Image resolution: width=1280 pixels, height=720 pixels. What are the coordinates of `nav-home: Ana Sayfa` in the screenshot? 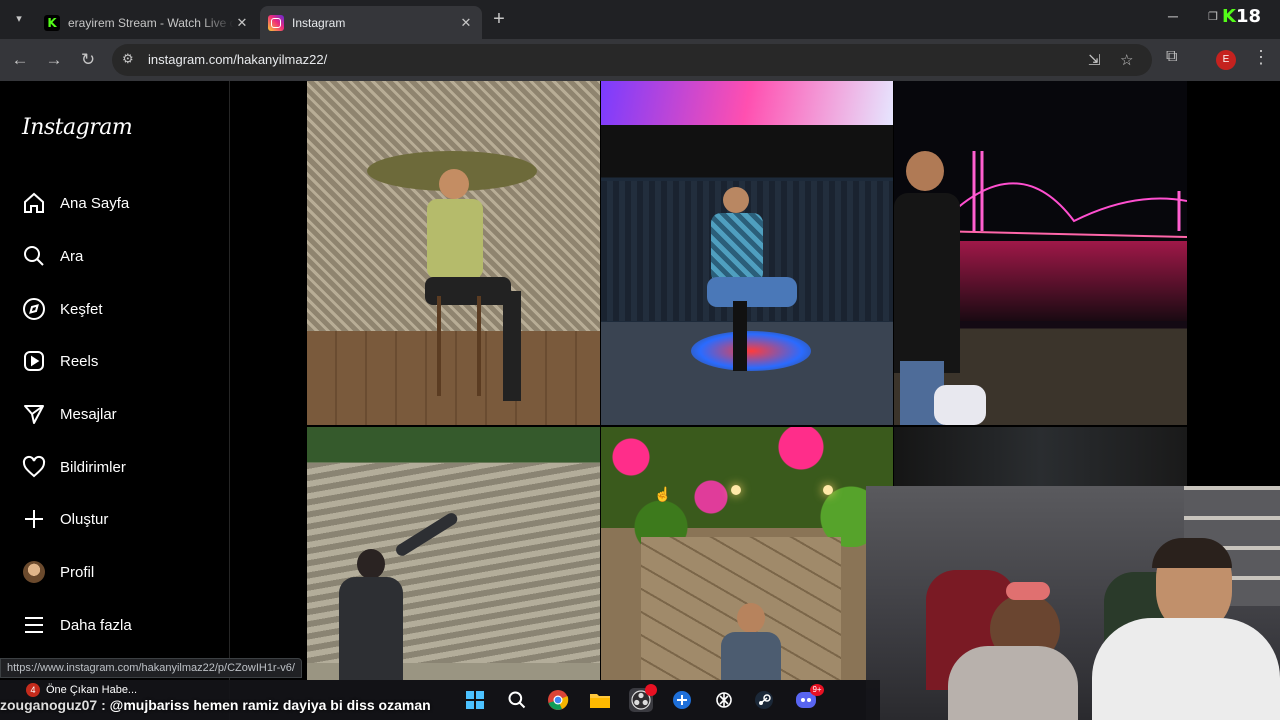 It's located at (120, 203).